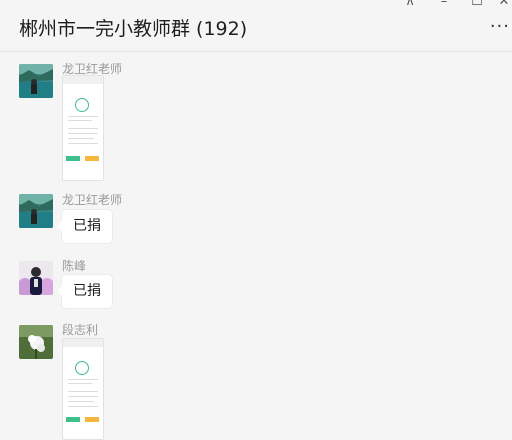 The image size is (512, 440). What do you see at coordinates (504, 4) in the screenshot?
I see `close-icon: ✕` at bounding box center [504, 4].